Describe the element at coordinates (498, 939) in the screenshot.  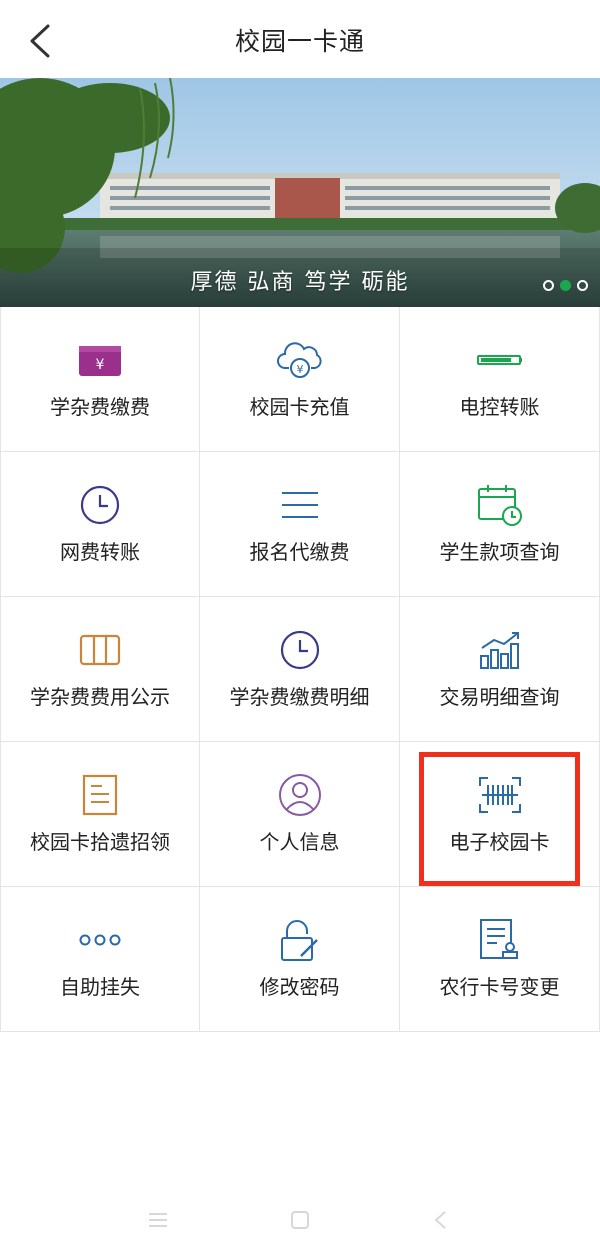
I see `document-stamp-icon` at that location.